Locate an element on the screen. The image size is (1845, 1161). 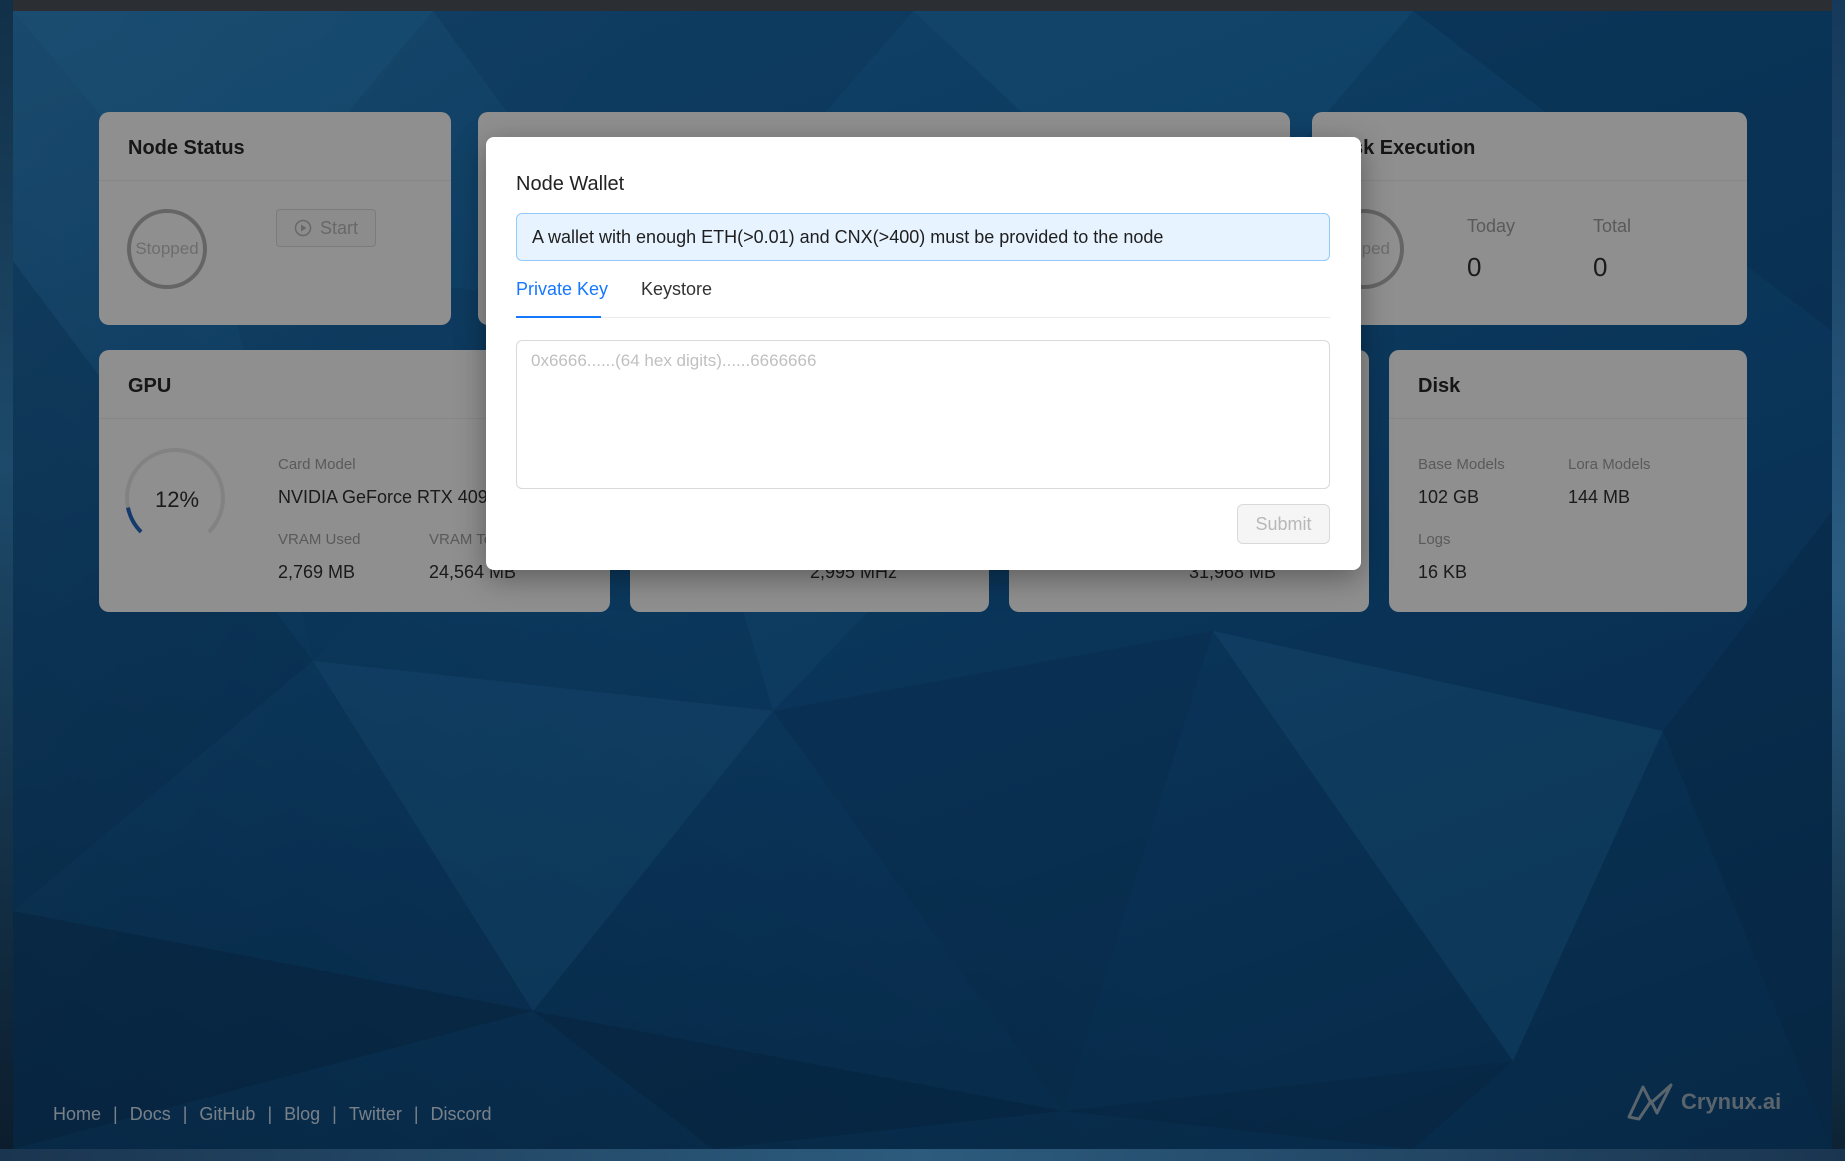
wallet-tabs: Private Key Keystore is located at coordinates (923, 294).